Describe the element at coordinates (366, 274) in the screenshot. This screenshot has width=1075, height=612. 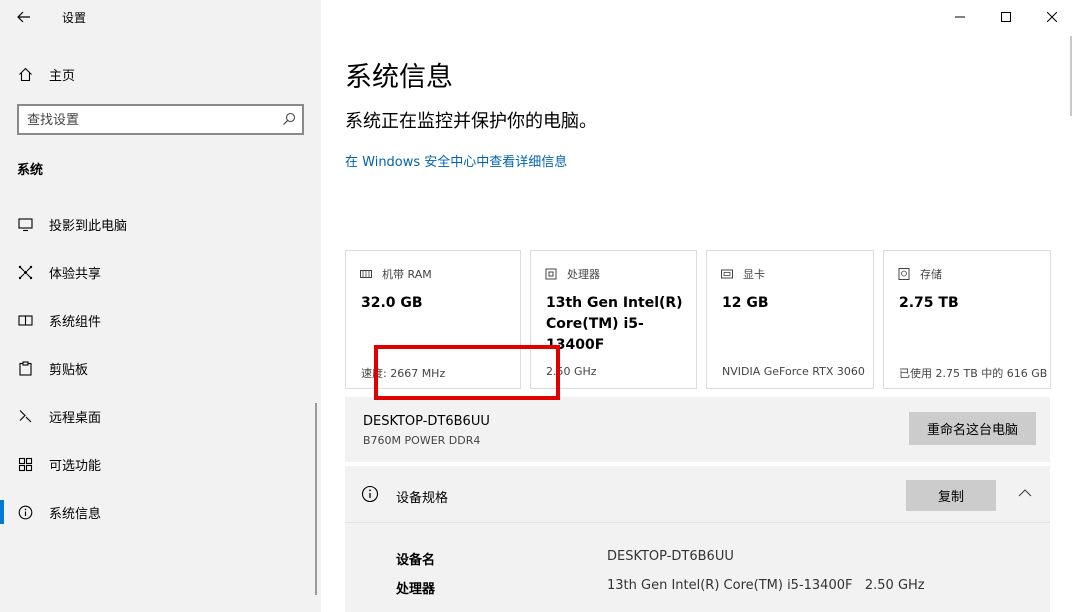
I see `memory-icon` at that location.